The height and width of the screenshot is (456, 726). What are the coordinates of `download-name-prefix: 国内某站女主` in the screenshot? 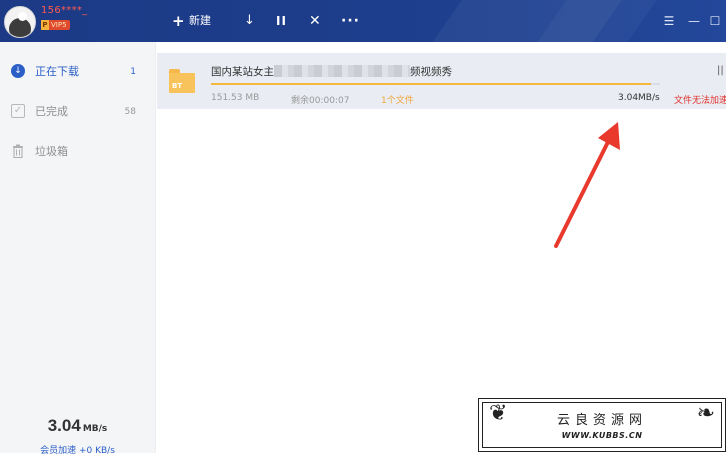 It's located at (242, 72).